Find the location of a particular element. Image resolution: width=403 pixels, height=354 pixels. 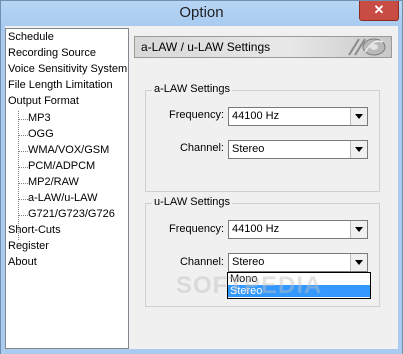

watermark: SOFTPEDIA is located at coordinates (249, 285).